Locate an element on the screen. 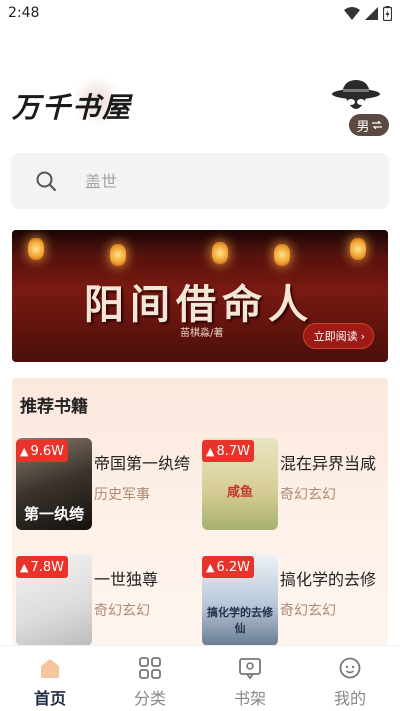 The image size is (400, 711). tab-category: 分类 is located at coordinates (150, 678).